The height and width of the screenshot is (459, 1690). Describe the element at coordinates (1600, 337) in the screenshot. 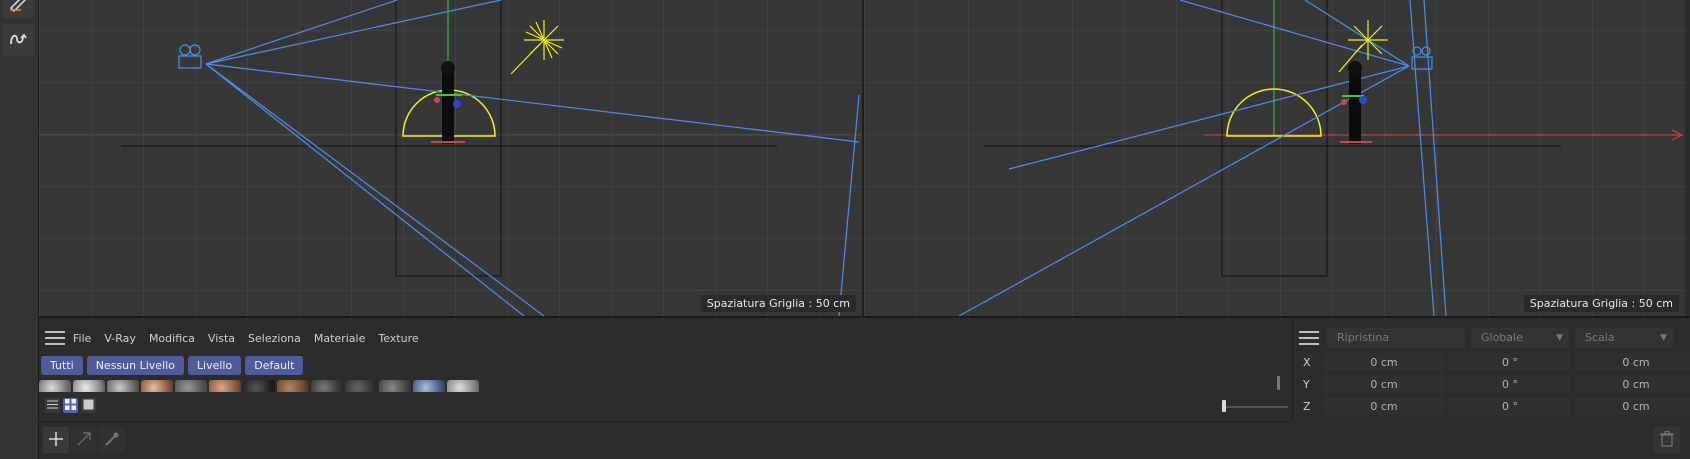

I see `mode-select-value: Scala` at that location.